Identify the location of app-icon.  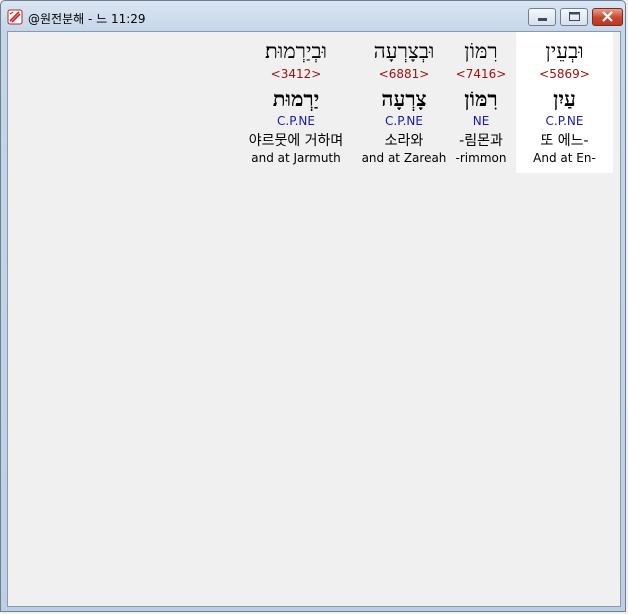
(15, 17).